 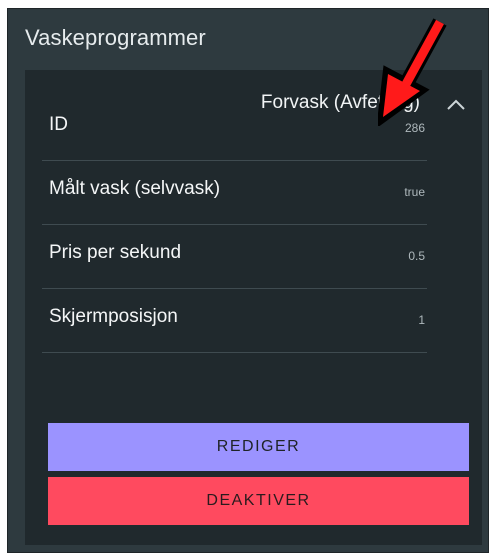 I want to click on chevron-up-icon, so click(x=456, y=105).